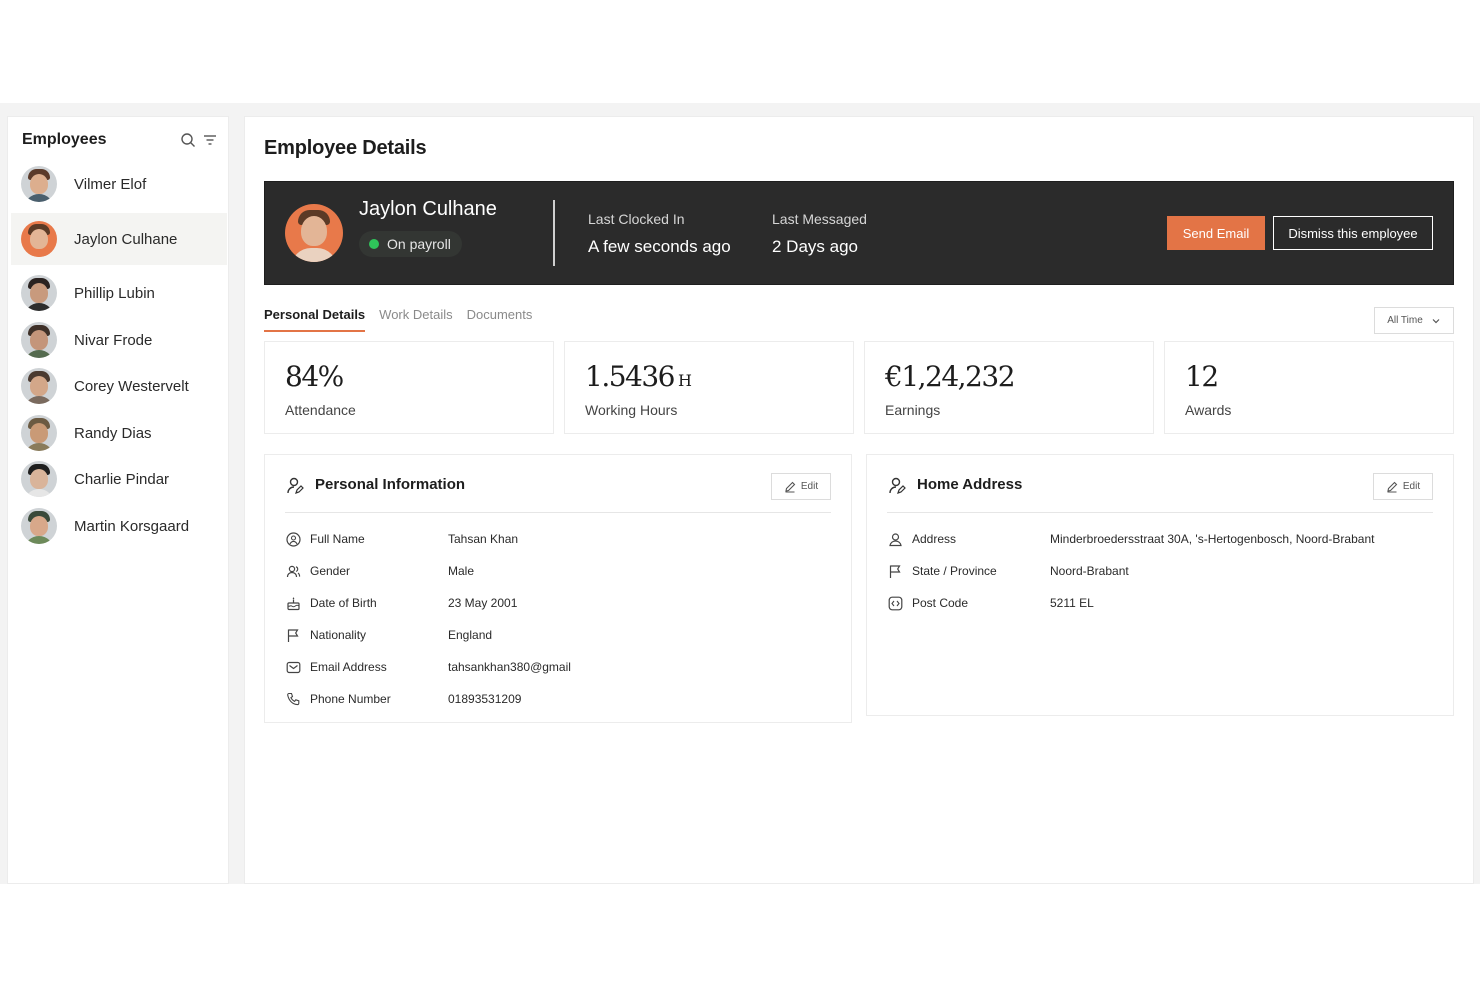 This screenshot has height=987, width=1480. I want to click on tab-documents: Documents, so click(500, 319).